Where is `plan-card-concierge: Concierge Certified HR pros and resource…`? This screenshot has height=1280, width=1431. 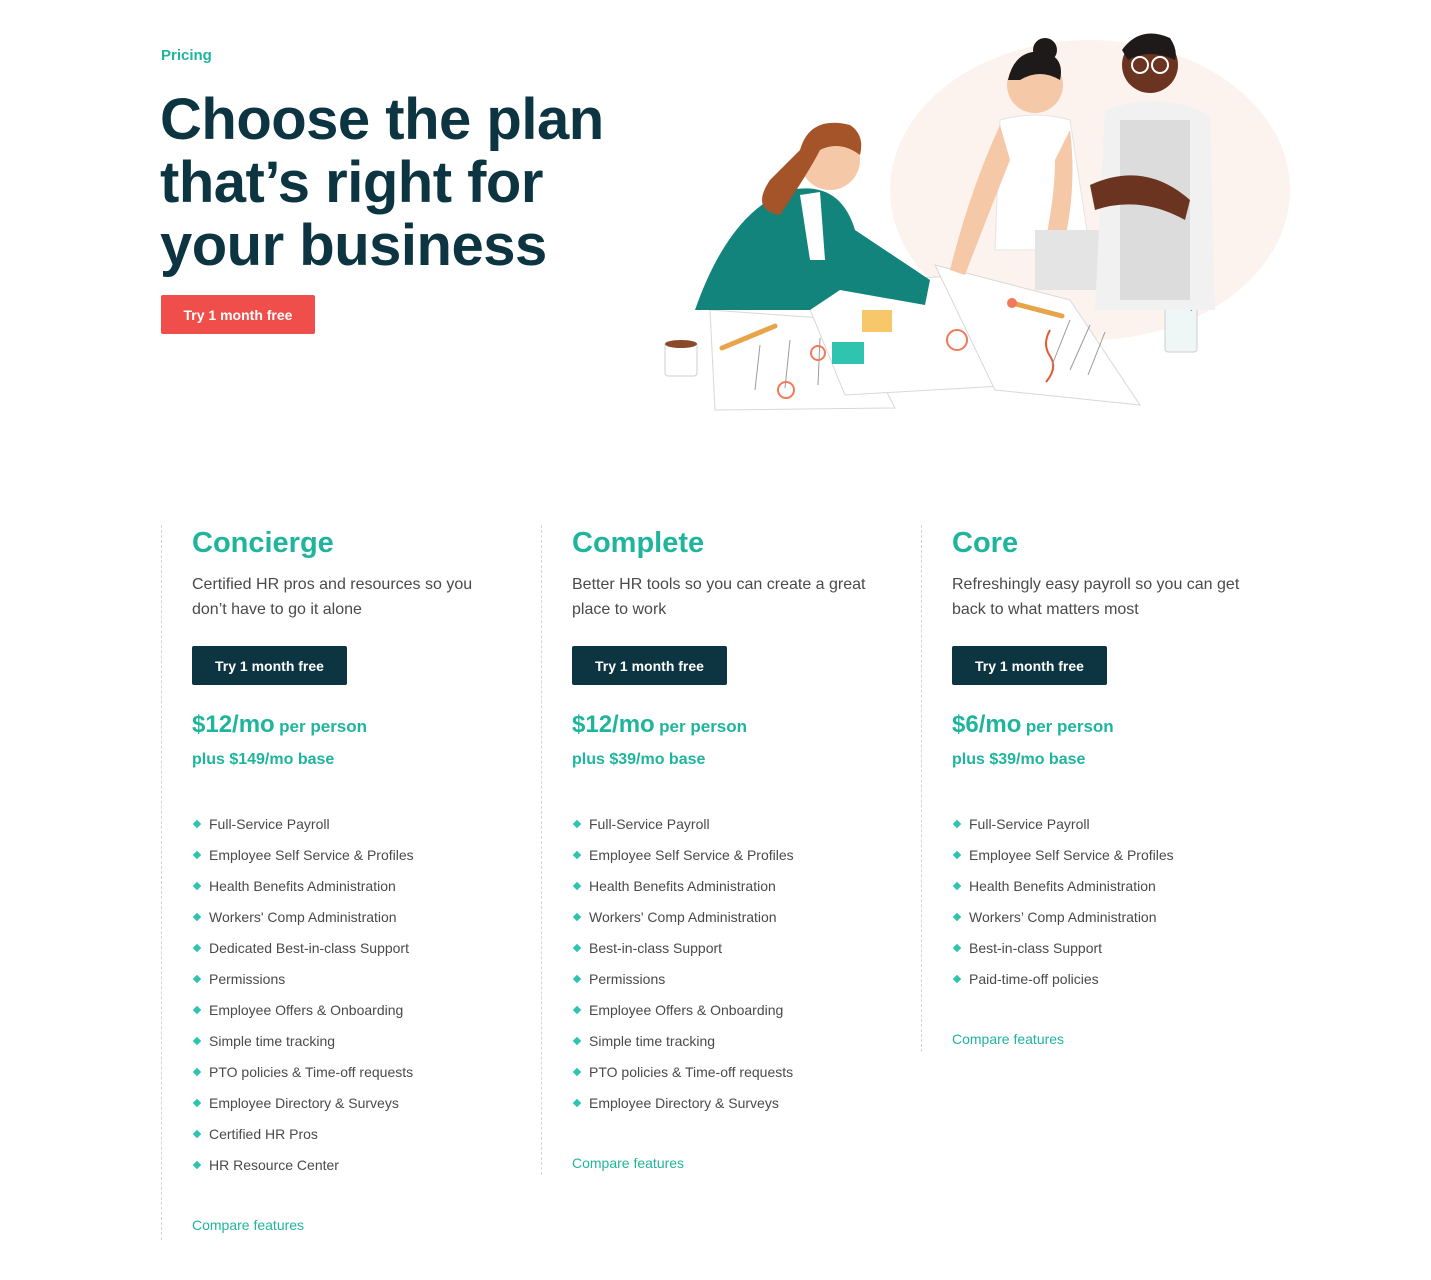 plan-card-concierge: Concierge Certified HR pros and resource… is located at coordinates (316, 882).